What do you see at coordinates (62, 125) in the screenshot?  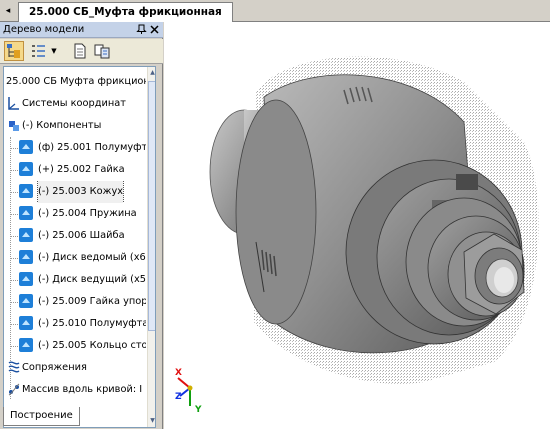 I see `tree-item-label: (-) Компоненты` at bounding box center [62, 125].